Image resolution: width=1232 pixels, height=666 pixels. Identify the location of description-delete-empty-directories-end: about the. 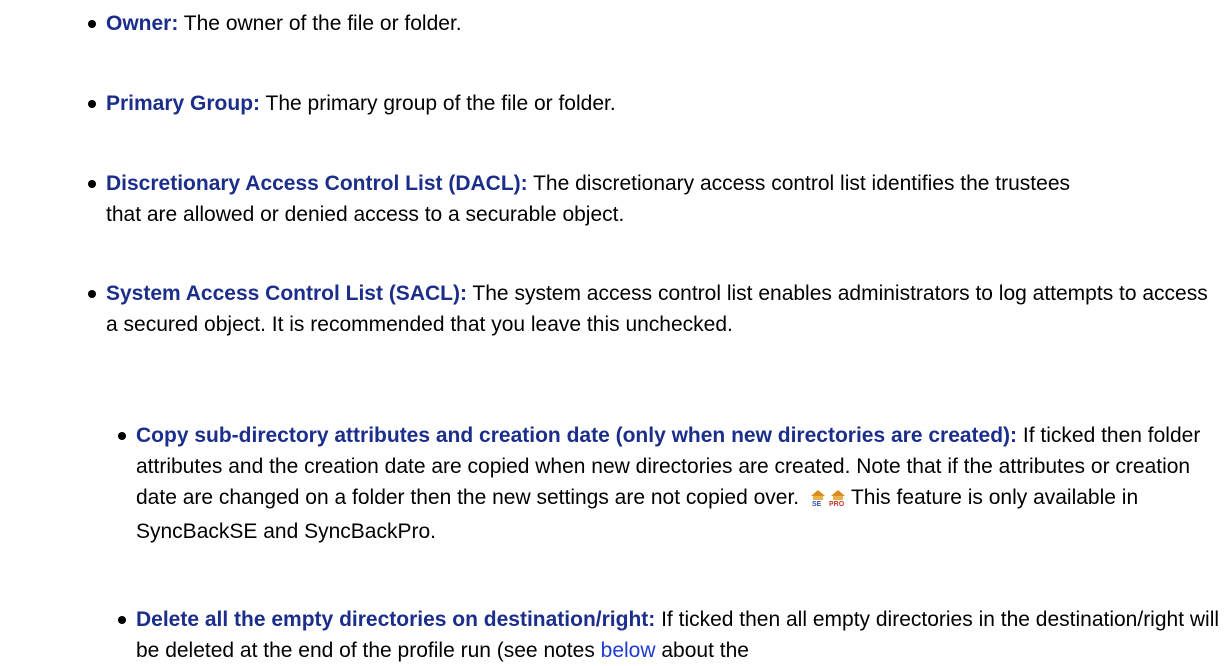
(702, 650).